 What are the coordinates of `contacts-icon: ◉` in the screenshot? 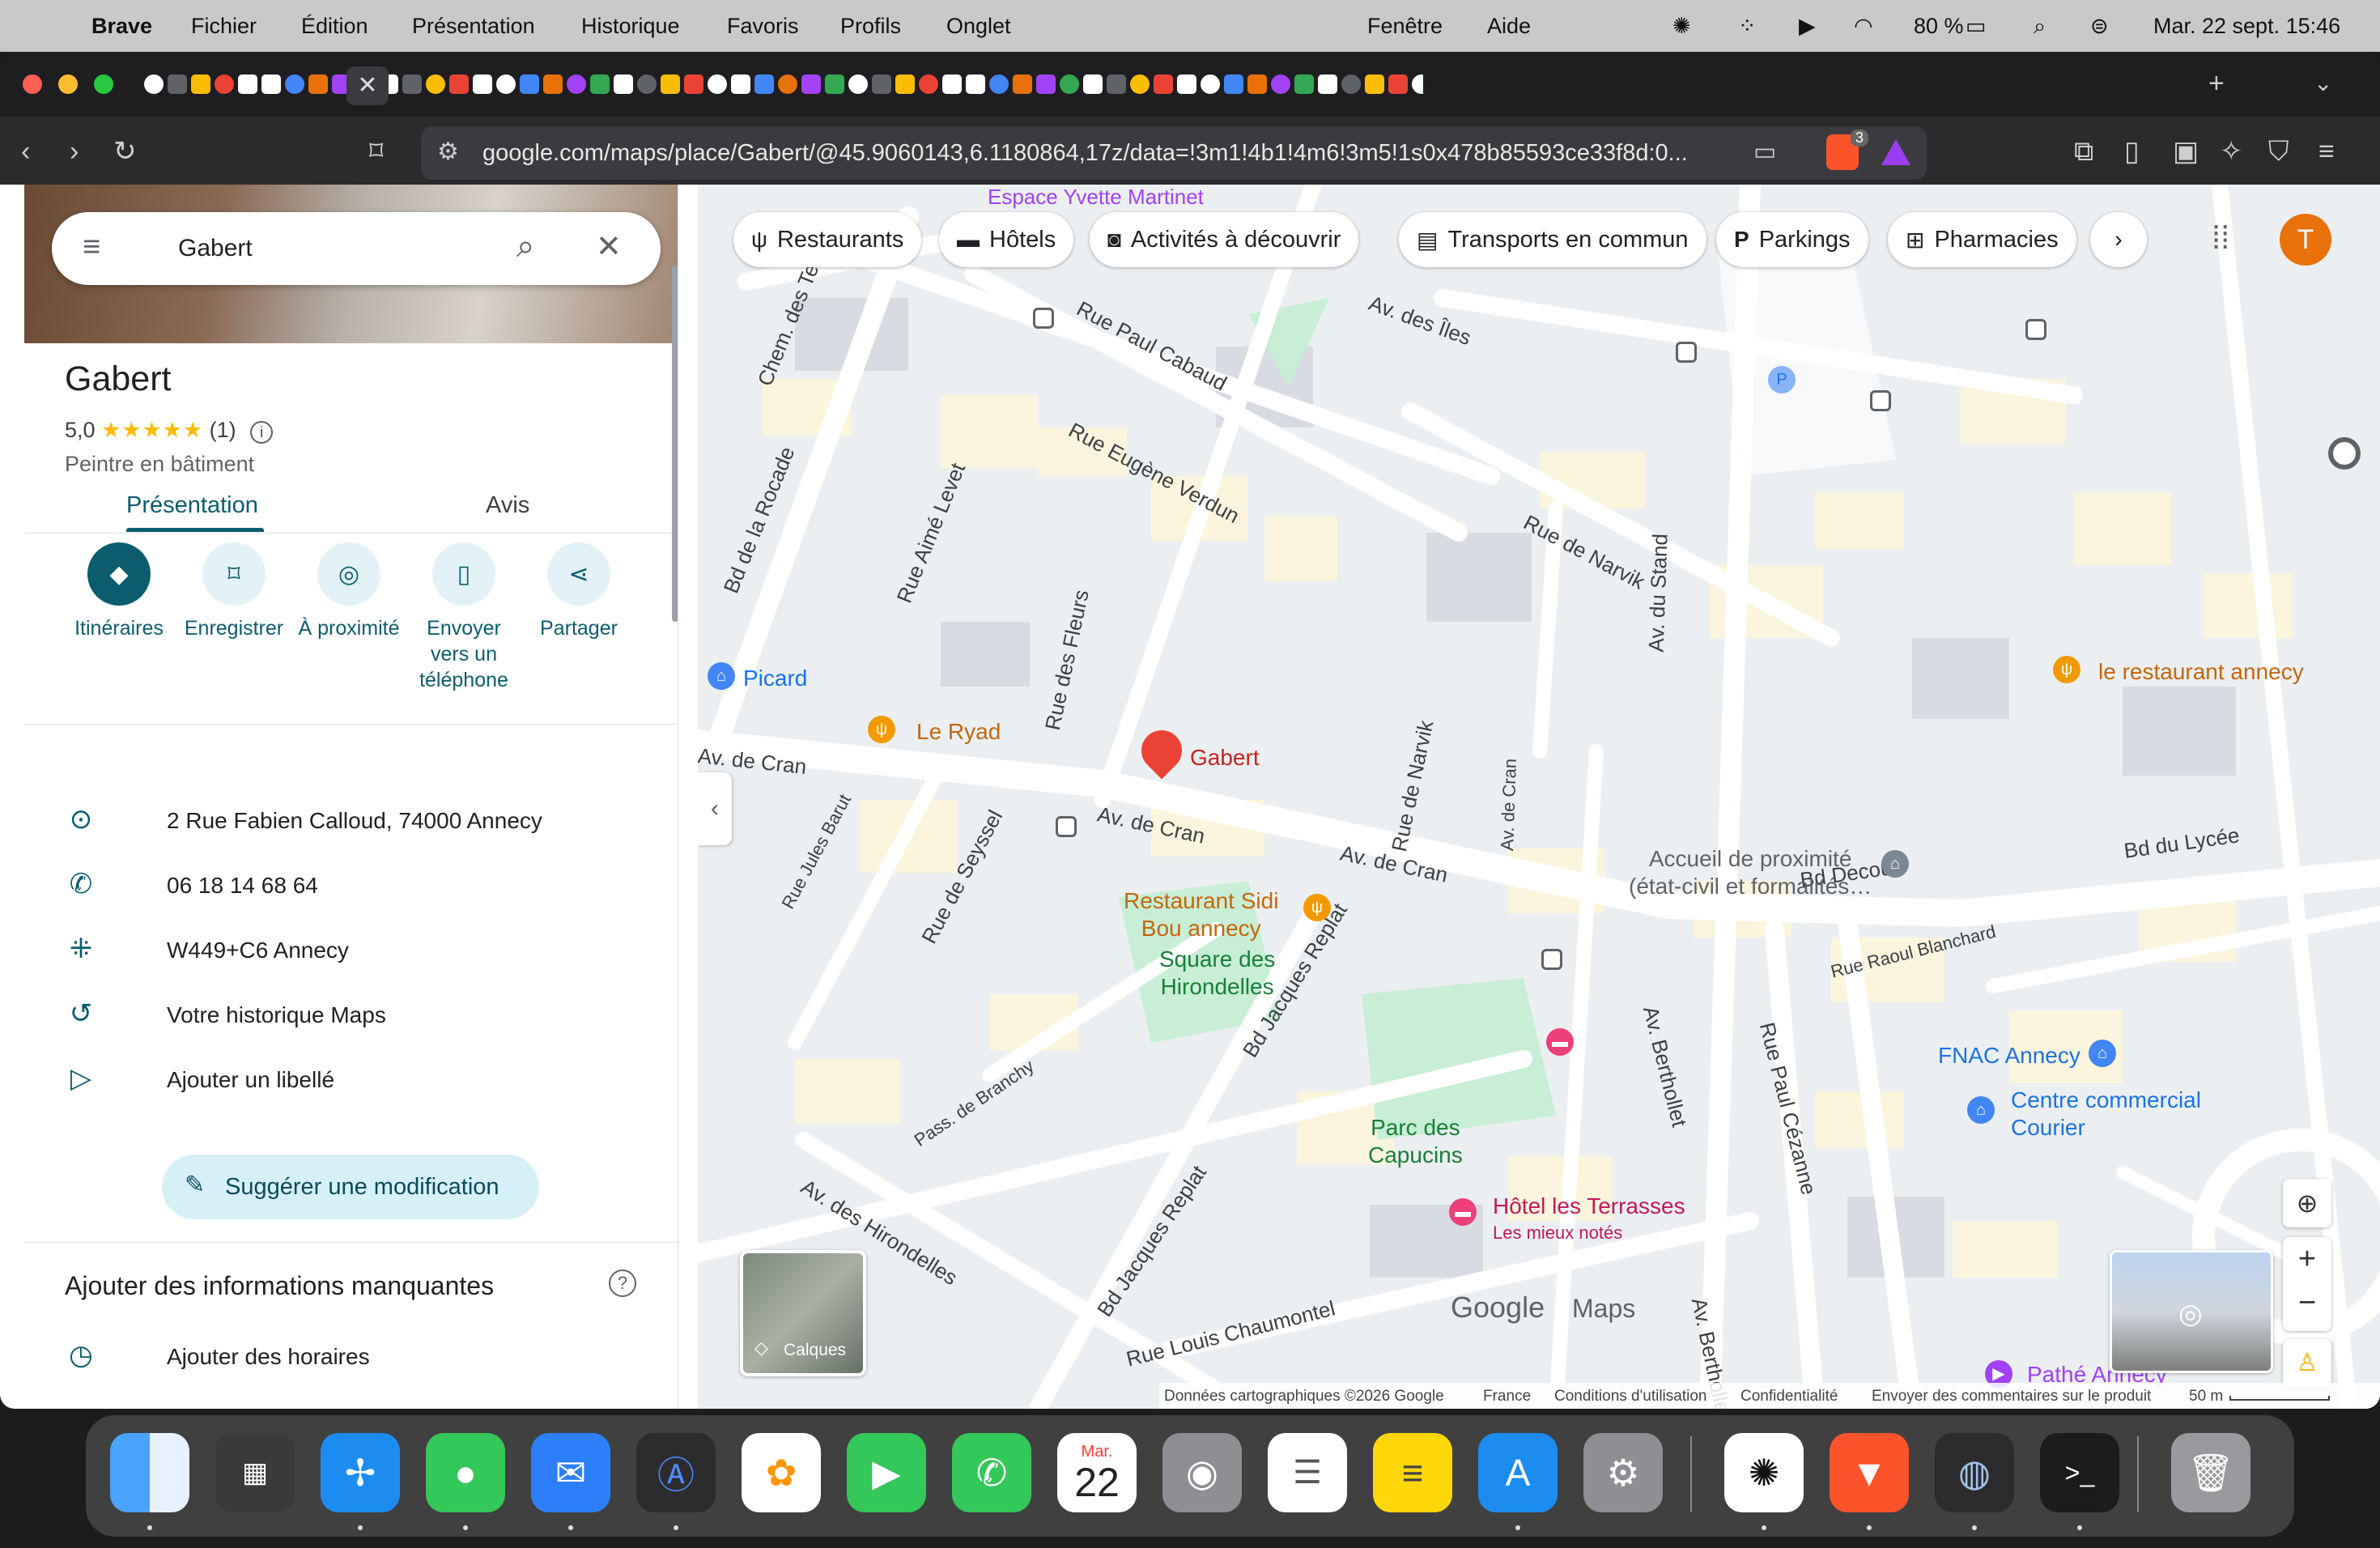 It's located at (1202, 1472).